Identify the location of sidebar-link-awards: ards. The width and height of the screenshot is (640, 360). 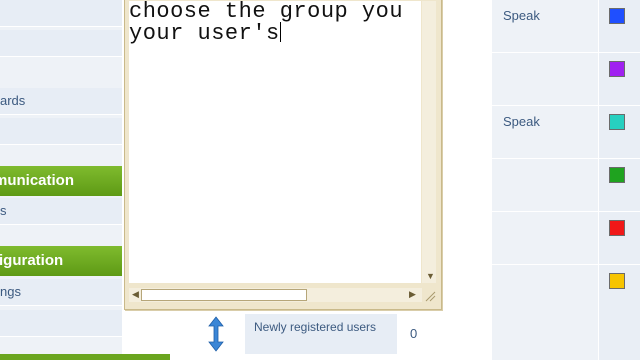
(61, 101).